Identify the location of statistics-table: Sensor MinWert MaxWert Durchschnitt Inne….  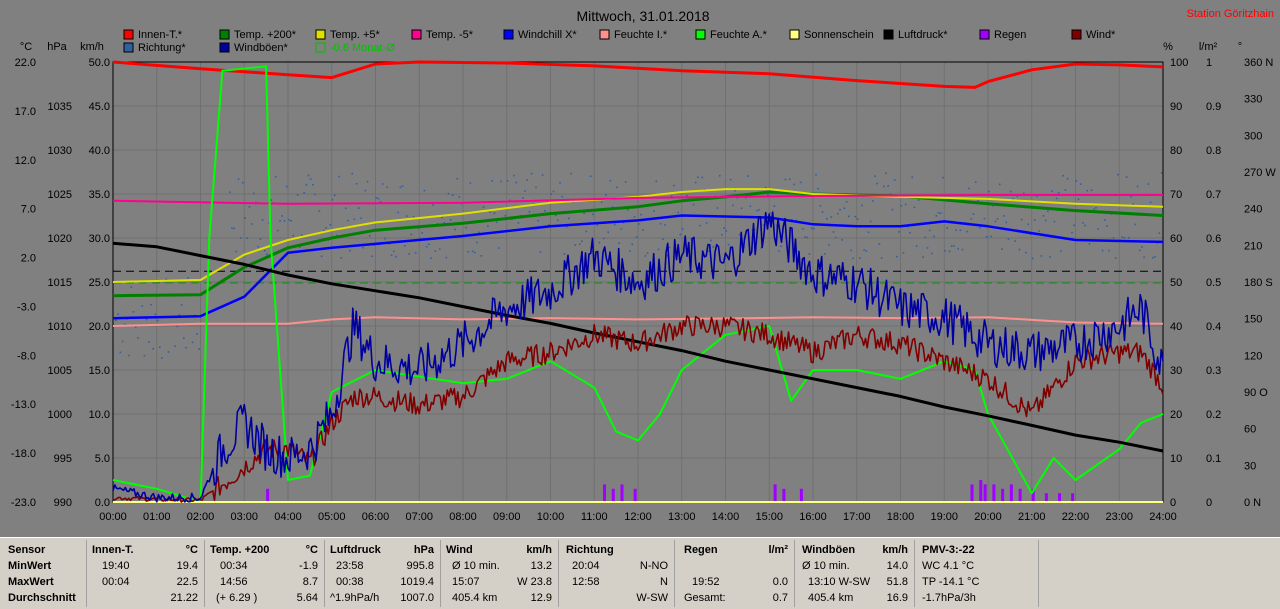
(640, 573).